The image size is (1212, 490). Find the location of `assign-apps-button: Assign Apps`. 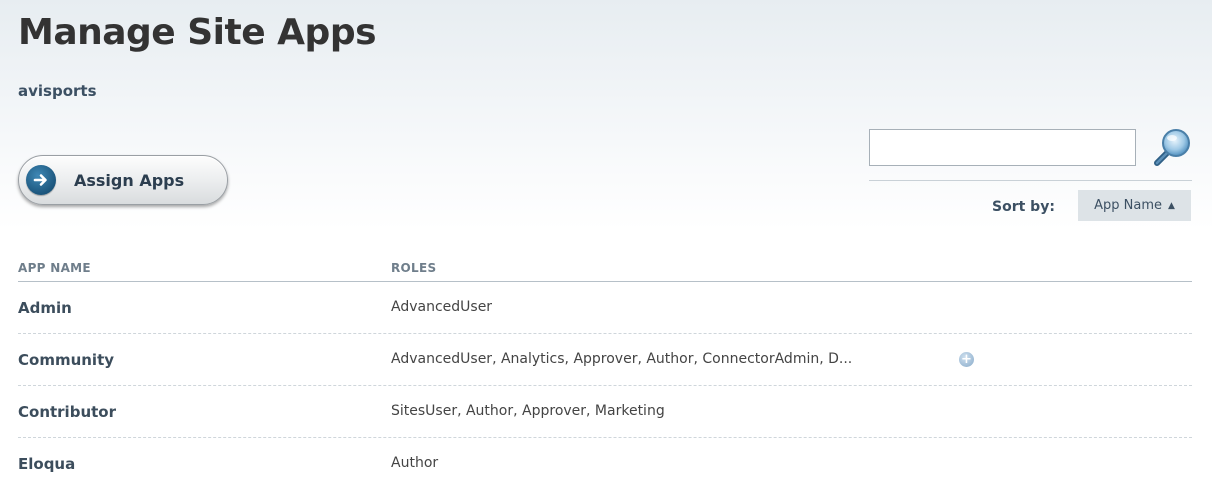

assign-apps-button: Assign Apps is located at coordinates (123, 180).